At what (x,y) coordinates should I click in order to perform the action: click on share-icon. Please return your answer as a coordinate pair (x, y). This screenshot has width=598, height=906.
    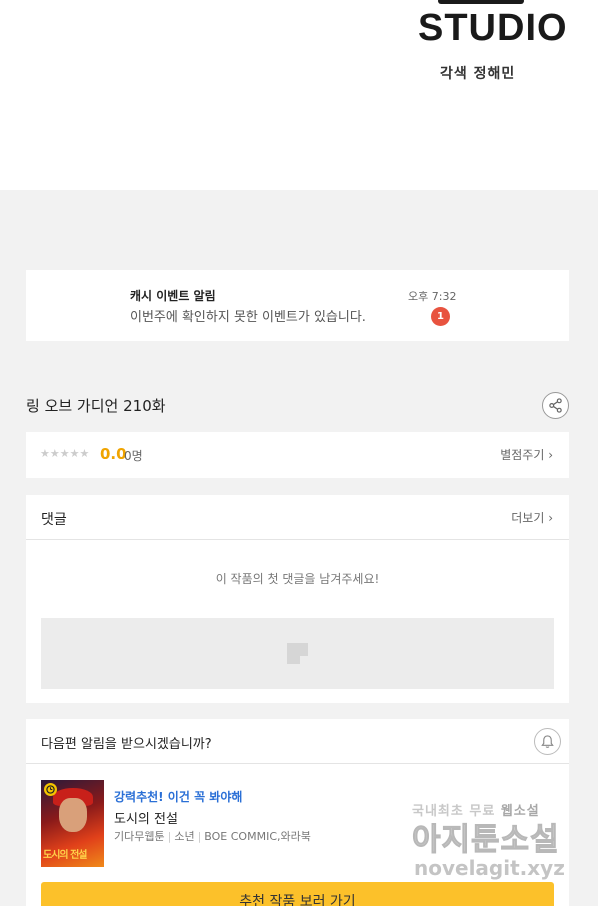
    Looking at the image, I should click on (555, 405).